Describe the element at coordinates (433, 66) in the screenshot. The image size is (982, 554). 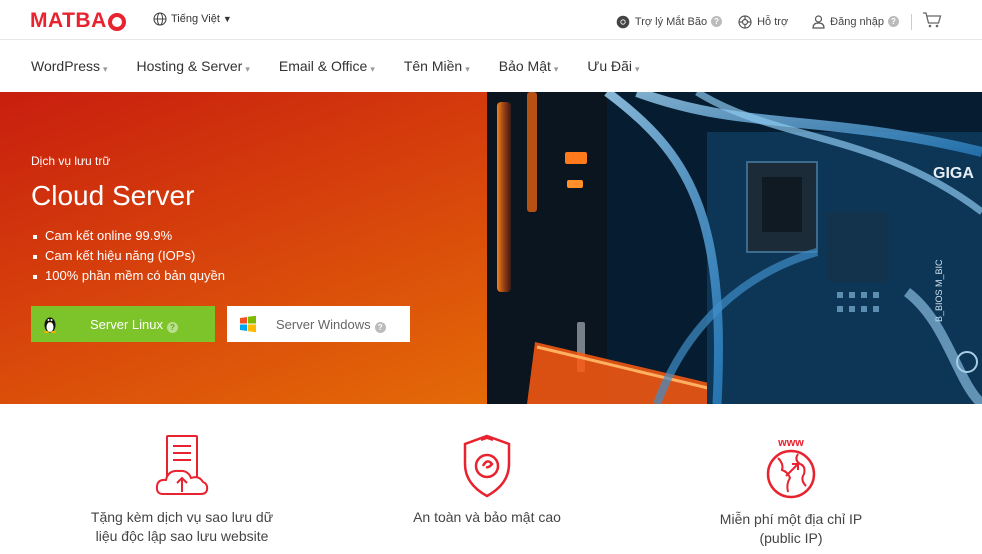
I see `nav-label: Tên Miền` at that location.